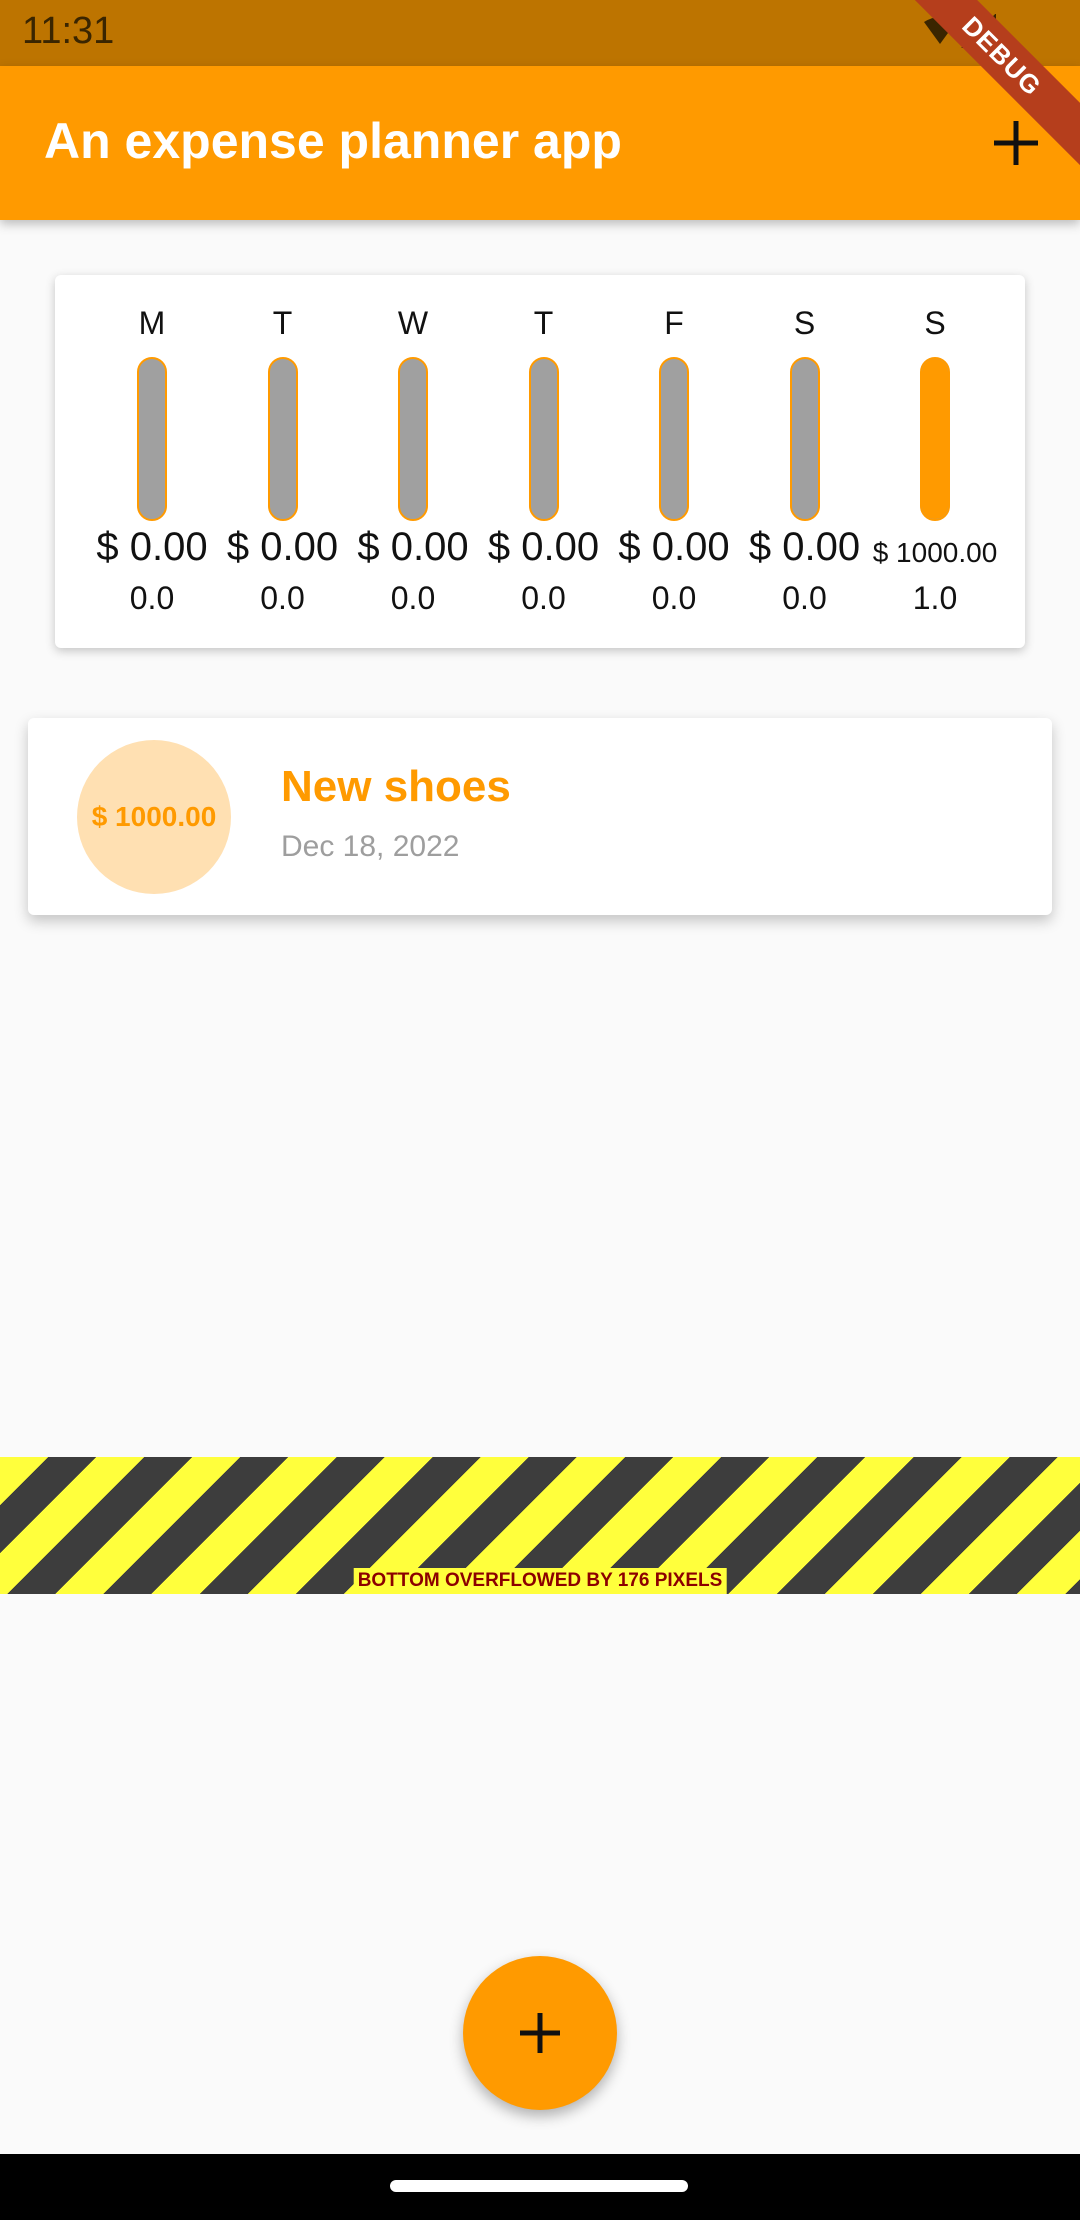 Image resolution: width=1080 pixels, height=2220 pixels. Describe the element at coordinates (540, 1525) in the screenshot. I see `overflow-warning-stripes: BOTTOM OVERFLOWED BY 176 PIXELS` at that location.